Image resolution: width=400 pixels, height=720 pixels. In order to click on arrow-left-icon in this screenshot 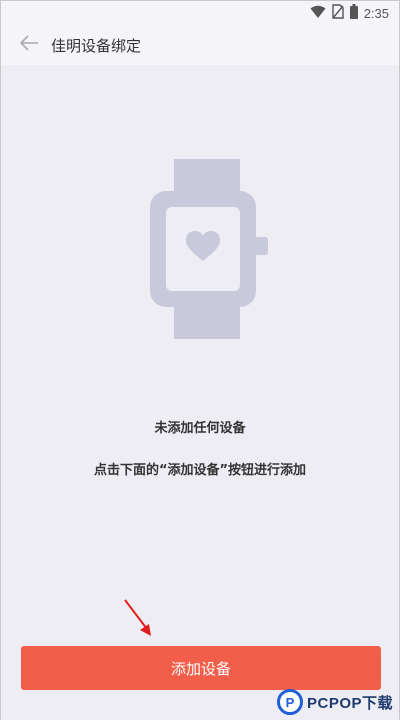, I will do `click(29, 45)`.